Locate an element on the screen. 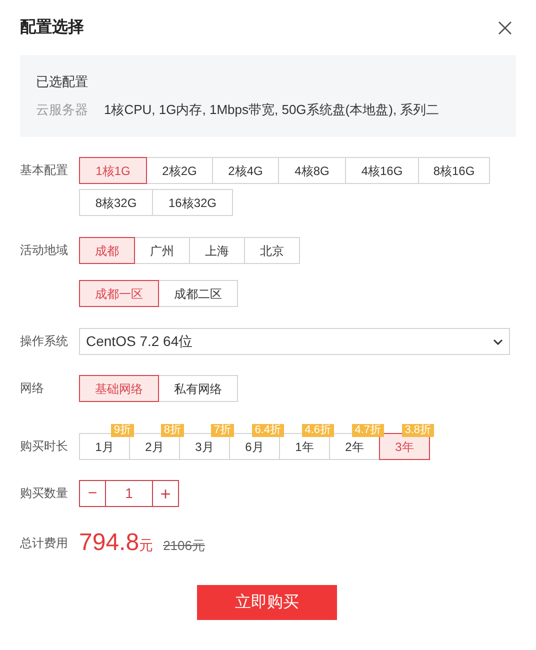 The height and width of the screenshot is (650, 536). field-label: 总计费用 is located at coordinates (44, 543).